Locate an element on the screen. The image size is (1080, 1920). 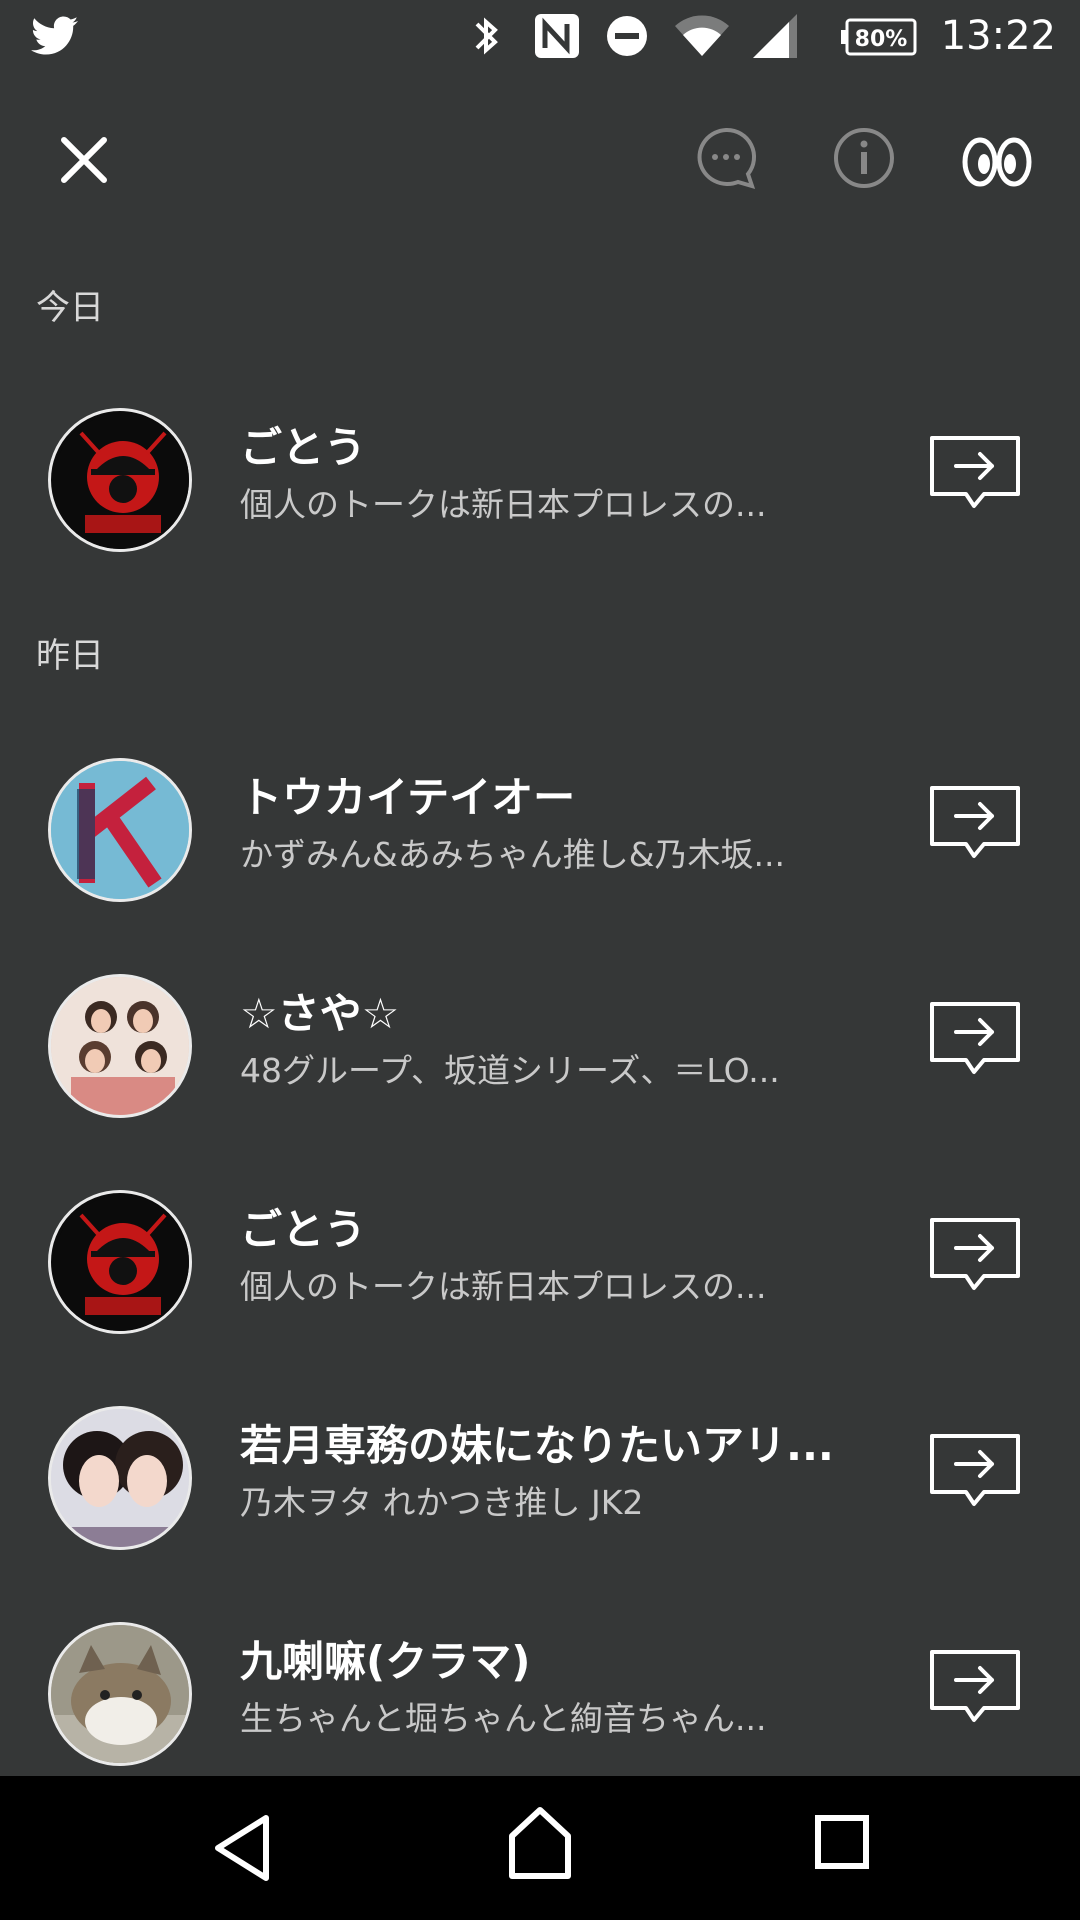
section-label-yesterday: 昨日 is located at coordinates (70, 656).